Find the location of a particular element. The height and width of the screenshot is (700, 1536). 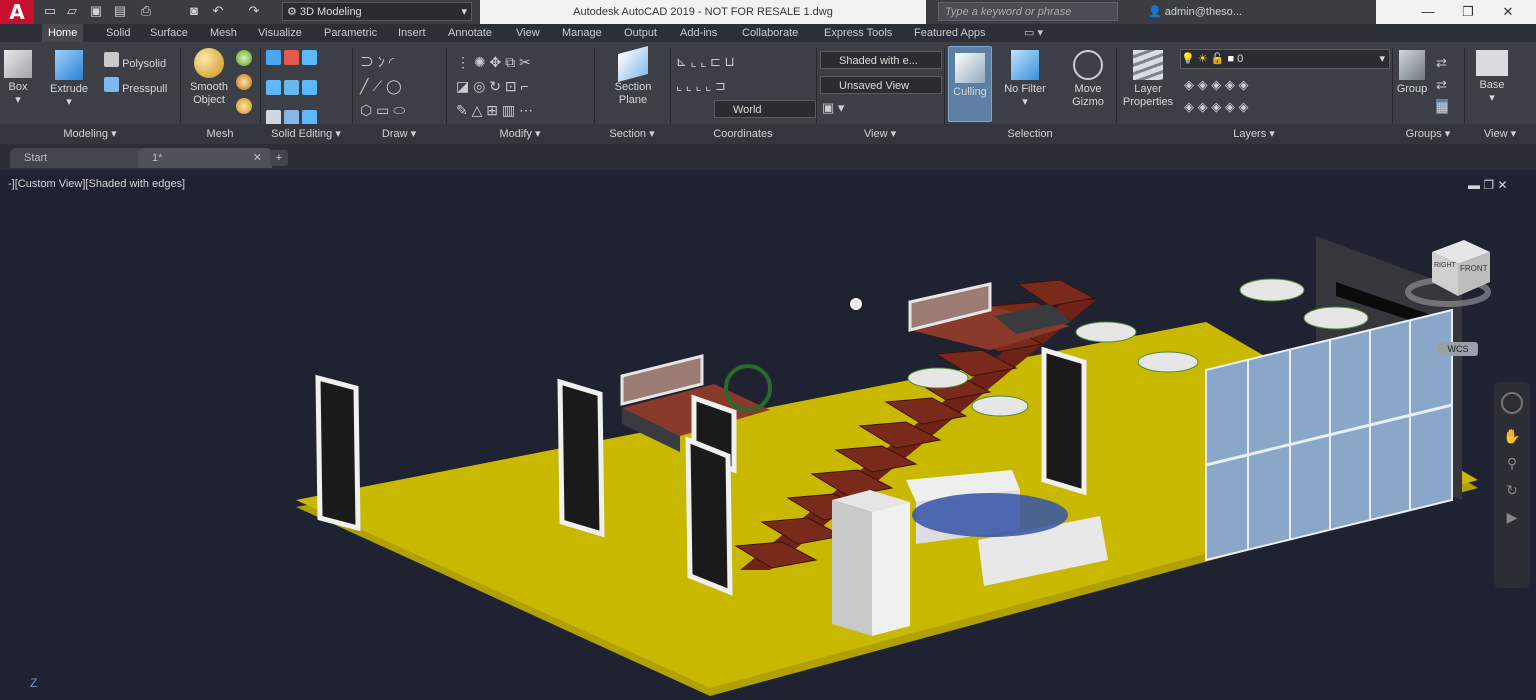

mirror-icon: ▥ is located at coordinates (508, 110).